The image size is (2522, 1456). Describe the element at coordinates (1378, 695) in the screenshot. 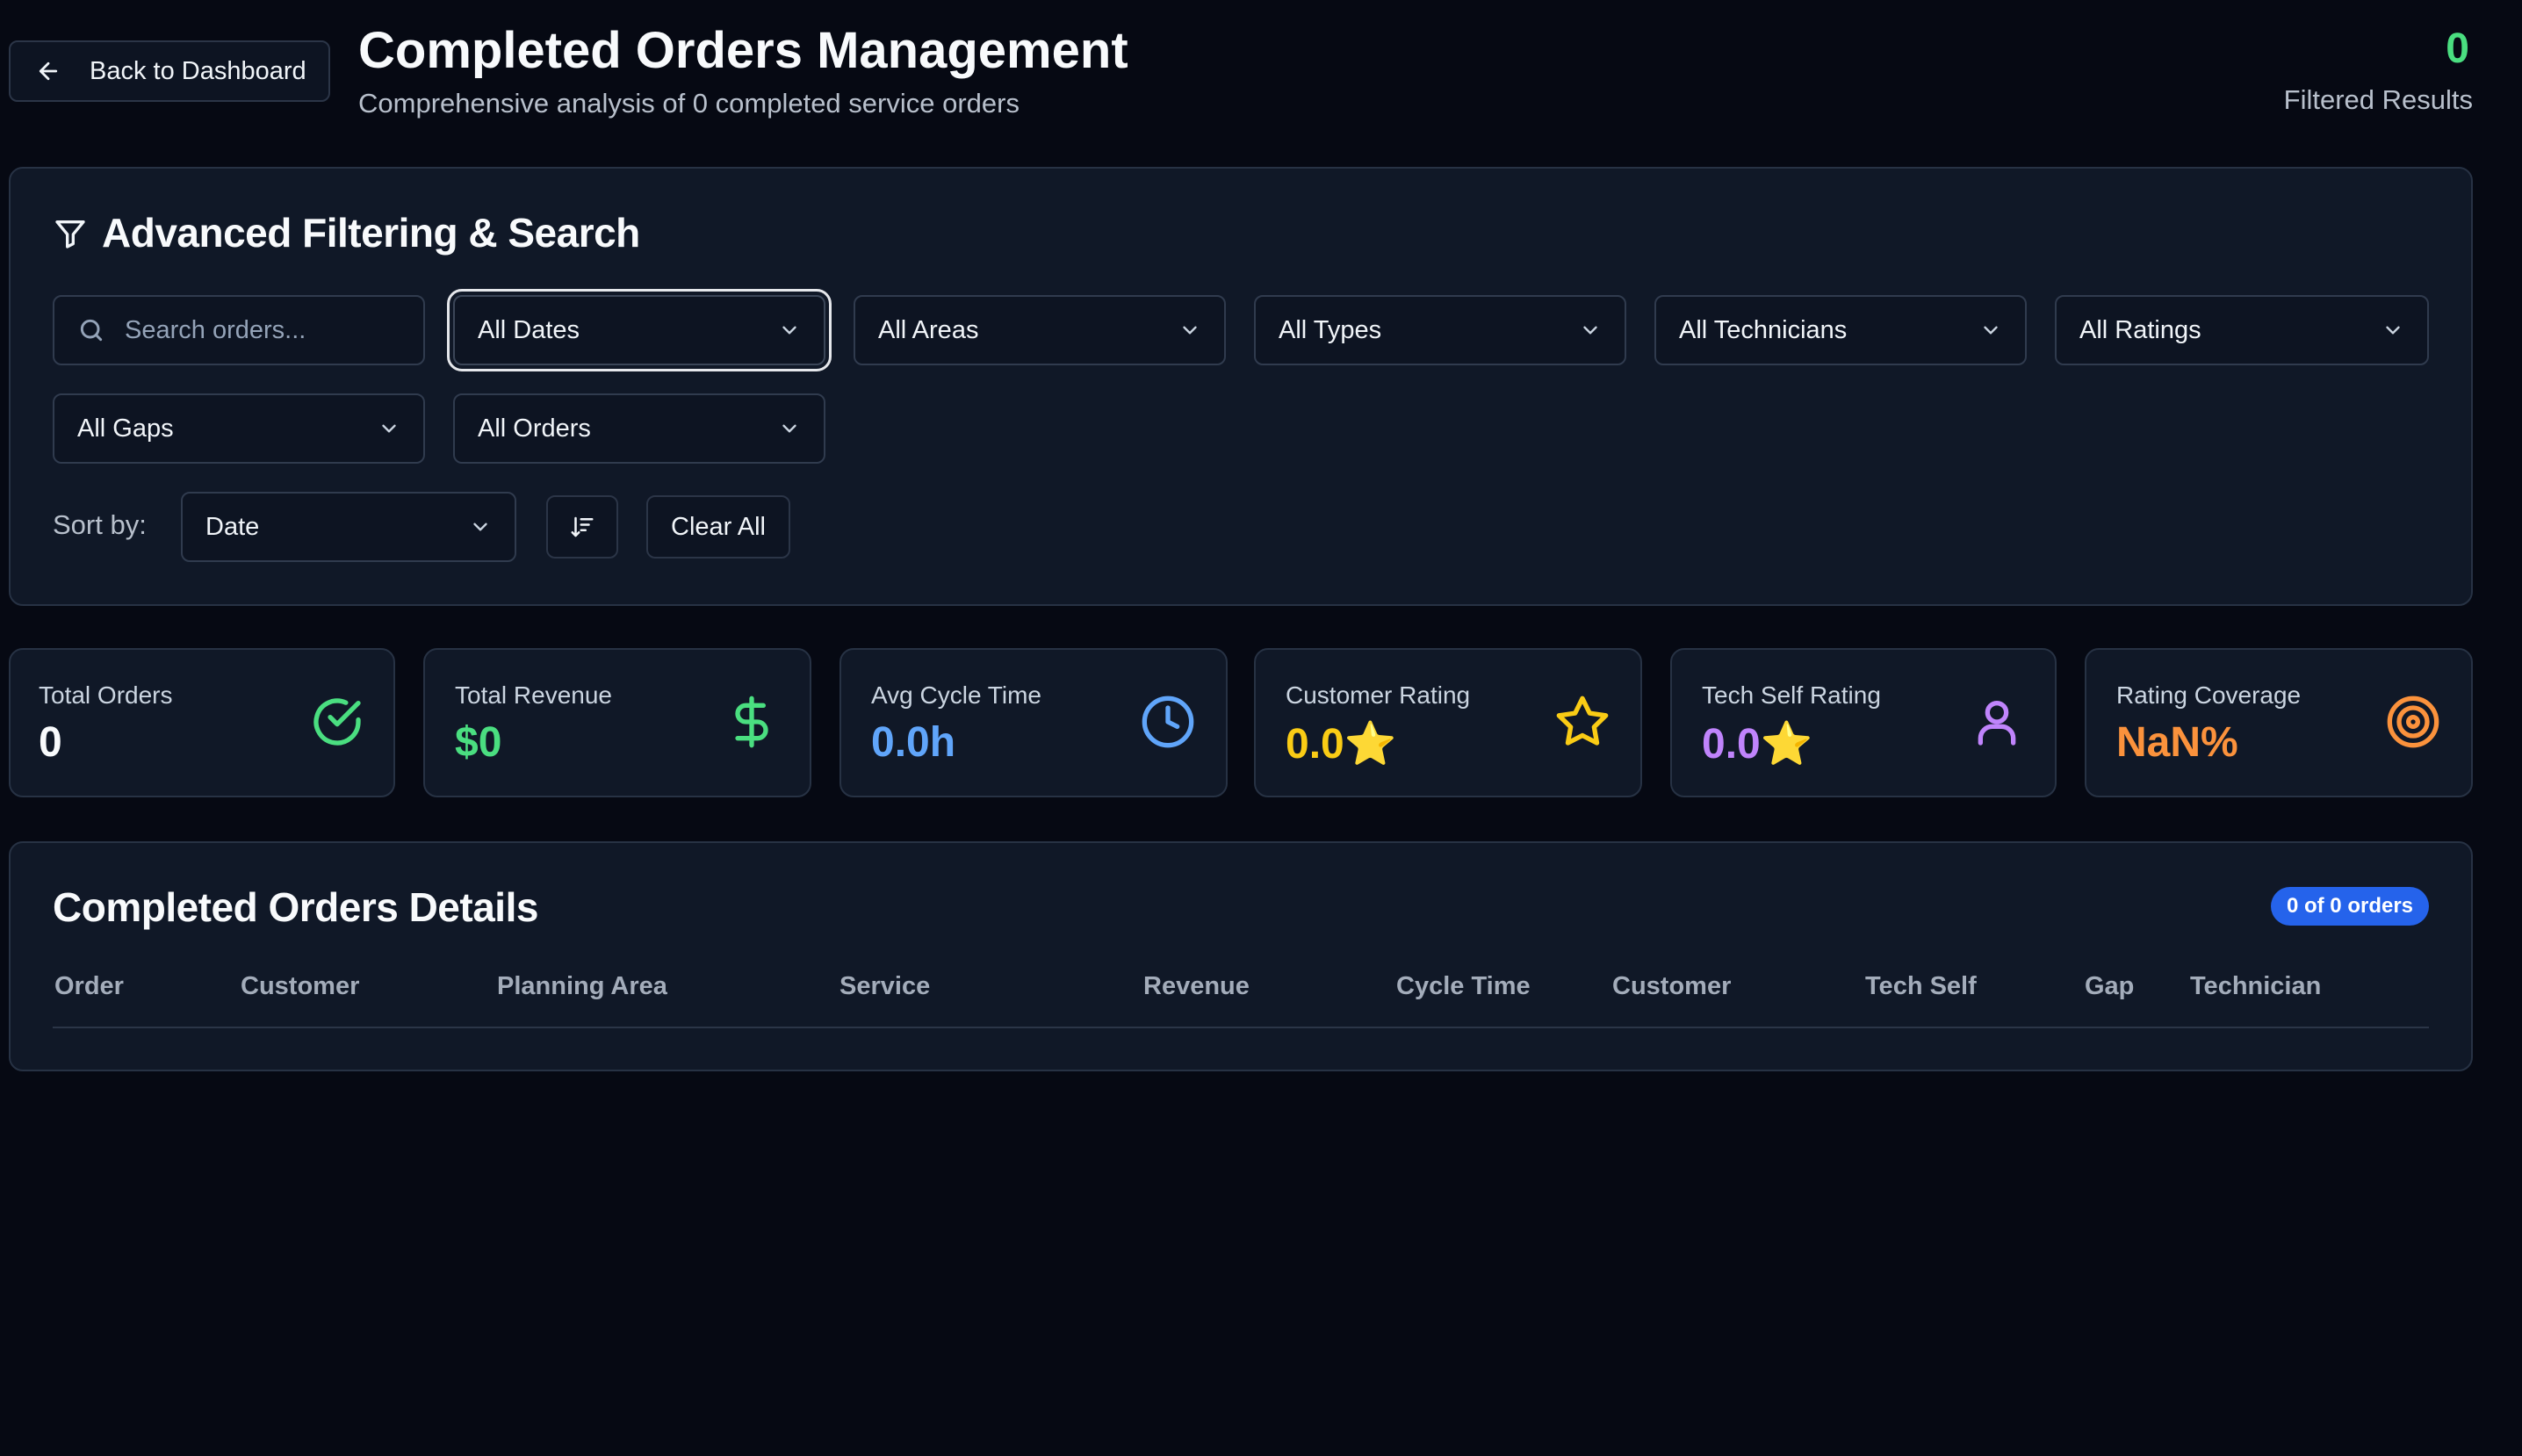

I see `stat-label: Customer Rating` at that location.